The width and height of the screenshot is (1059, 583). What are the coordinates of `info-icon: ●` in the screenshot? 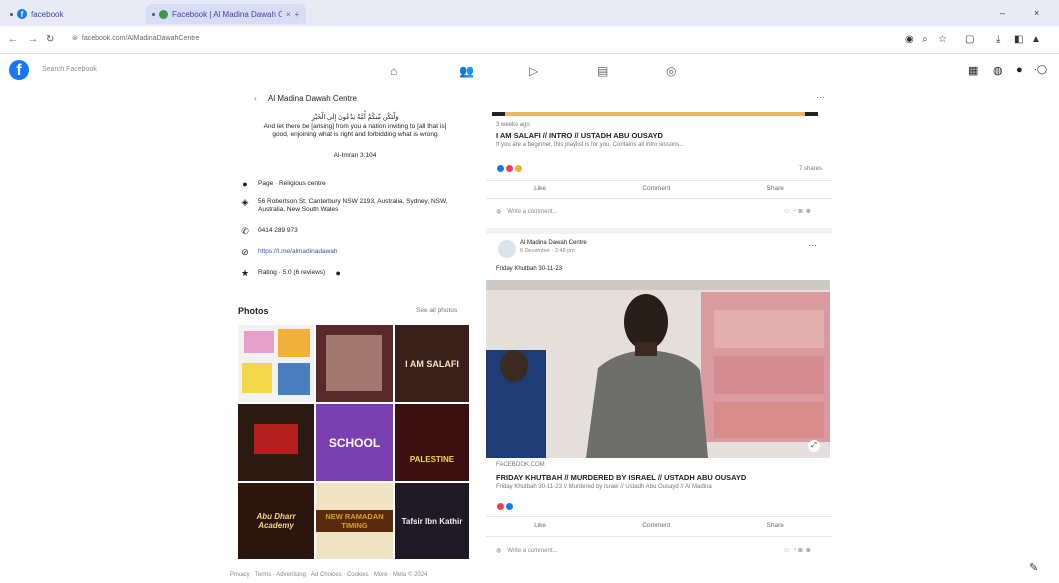 It's located at (245, 184).